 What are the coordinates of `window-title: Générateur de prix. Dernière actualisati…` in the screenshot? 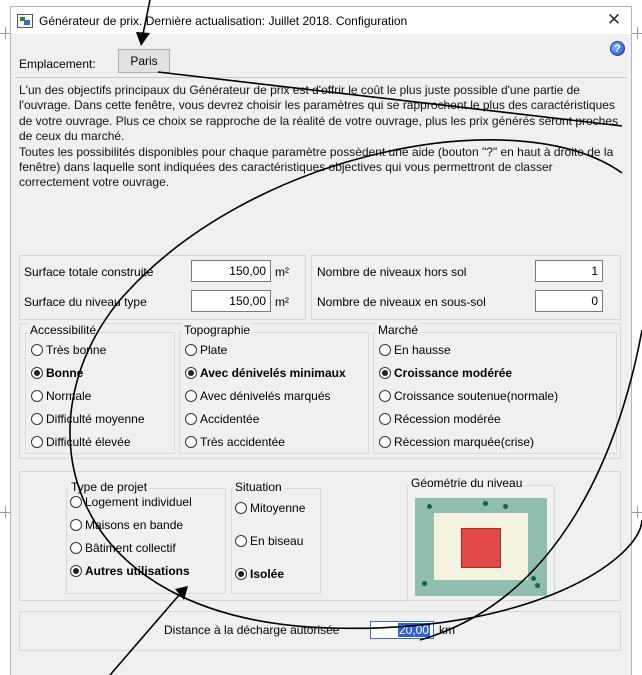 It's located at (223, 20).